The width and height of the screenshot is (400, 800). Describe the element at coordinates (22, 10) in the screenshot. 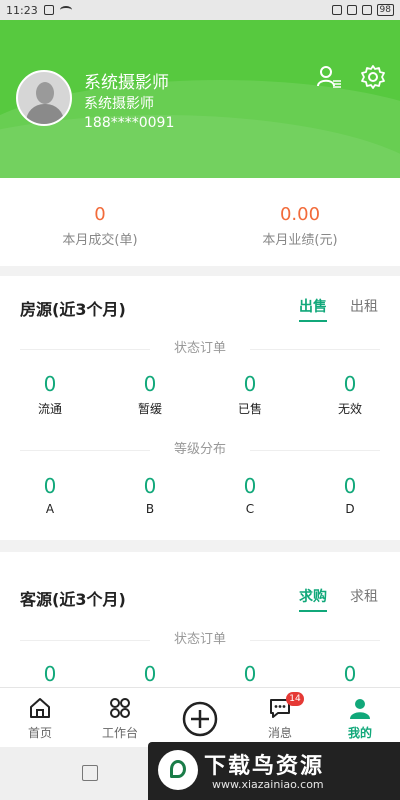

I see `clock: 11:23` at that location.